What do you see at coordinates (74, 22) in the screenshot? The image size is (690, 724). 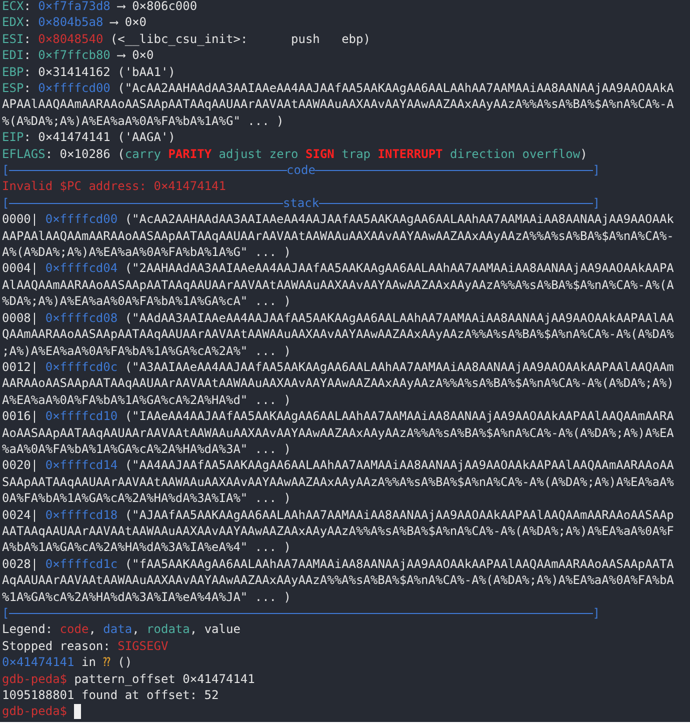 I see `terminal-line: EDX: 0×804b5a8 ⟶ 0×0` at bounding box center [74, 22].